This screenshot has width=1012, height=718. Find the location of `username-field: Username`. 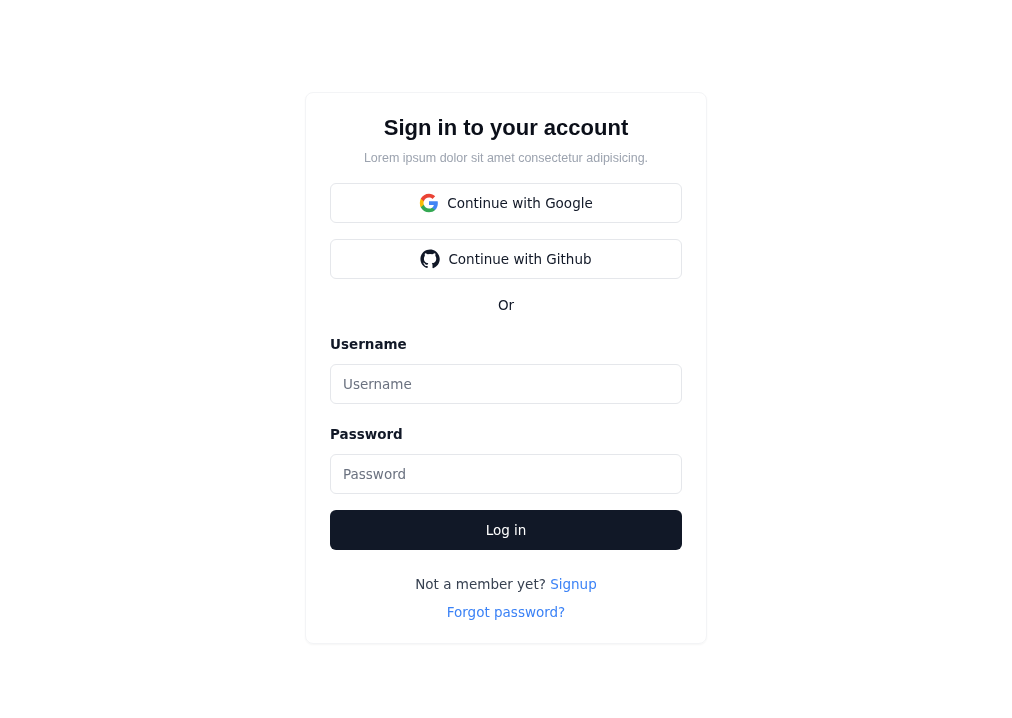

username-field: Username is located at coordinates (506, 384).